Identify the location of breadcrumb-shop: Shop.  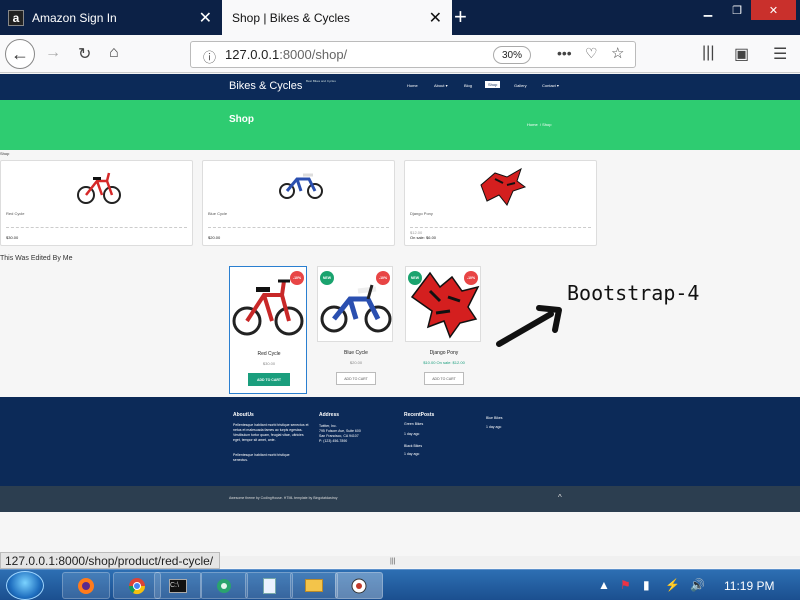
(547, 124).